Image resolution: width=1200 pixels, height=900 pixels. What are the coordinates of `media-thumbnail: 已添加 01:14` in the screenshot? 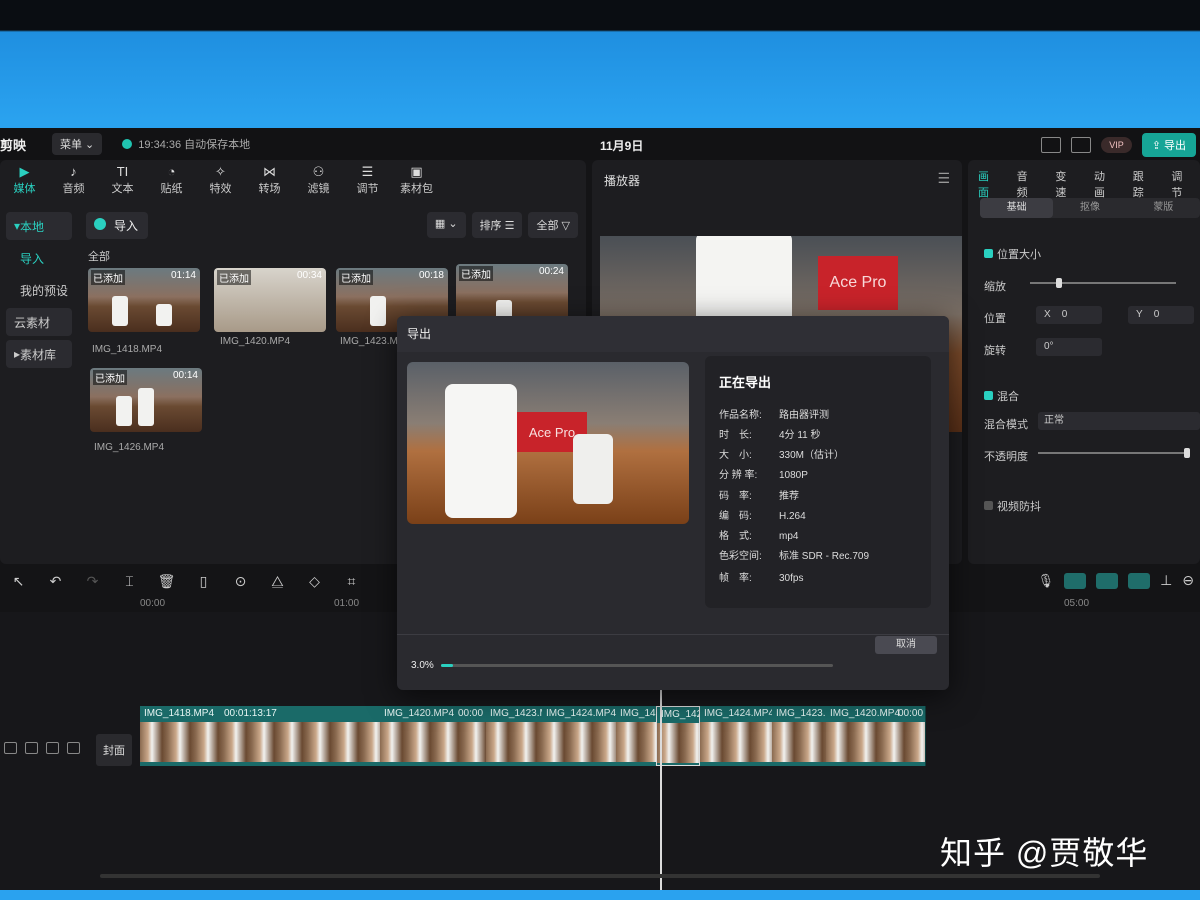 It's located at (144, 300).